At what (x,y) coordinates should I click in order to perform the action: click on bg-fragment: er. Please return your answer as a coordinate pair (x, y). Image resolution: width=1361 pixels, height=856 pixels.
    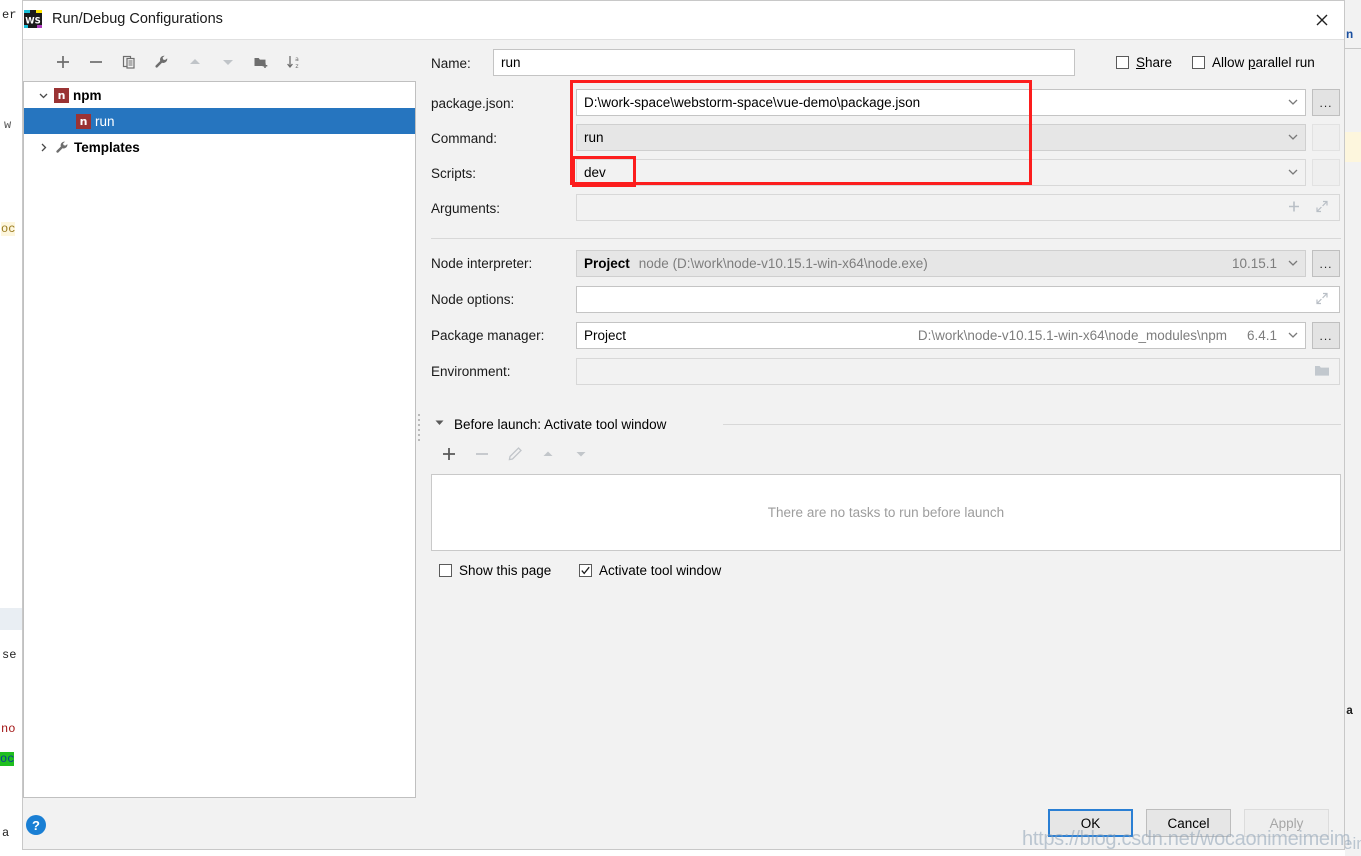
    Looking at the image, I should click on (9, 15).